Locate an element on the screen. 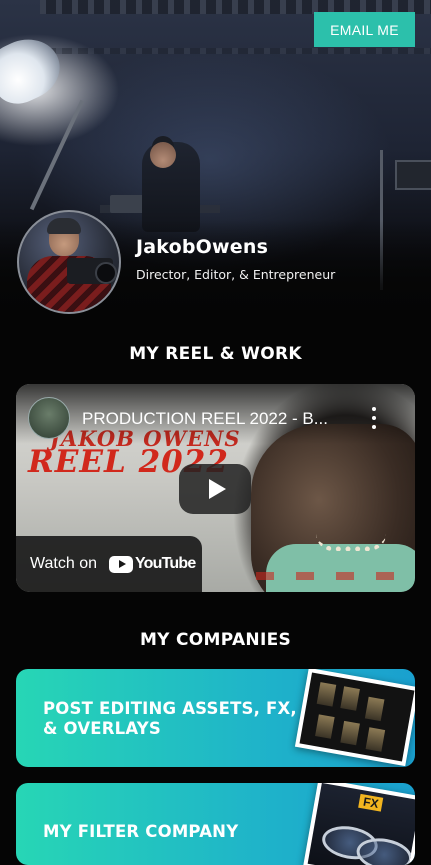 The width and height of the screenshot is (431, 865). video-thumbnail-shirt is located at coordinates (340, 568).